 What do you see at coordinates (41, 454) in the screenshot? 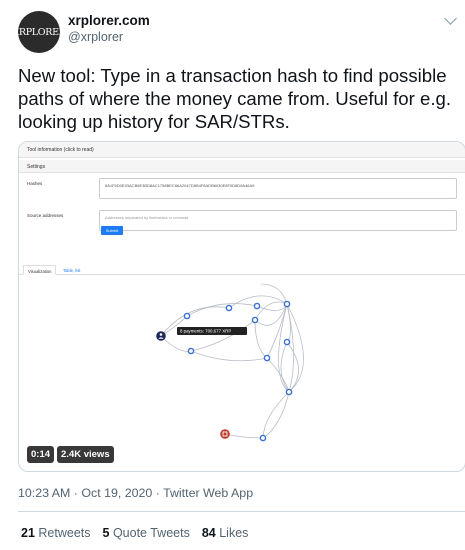
I see `video-time-badge: 0:14` at bounding box center [41, 454].